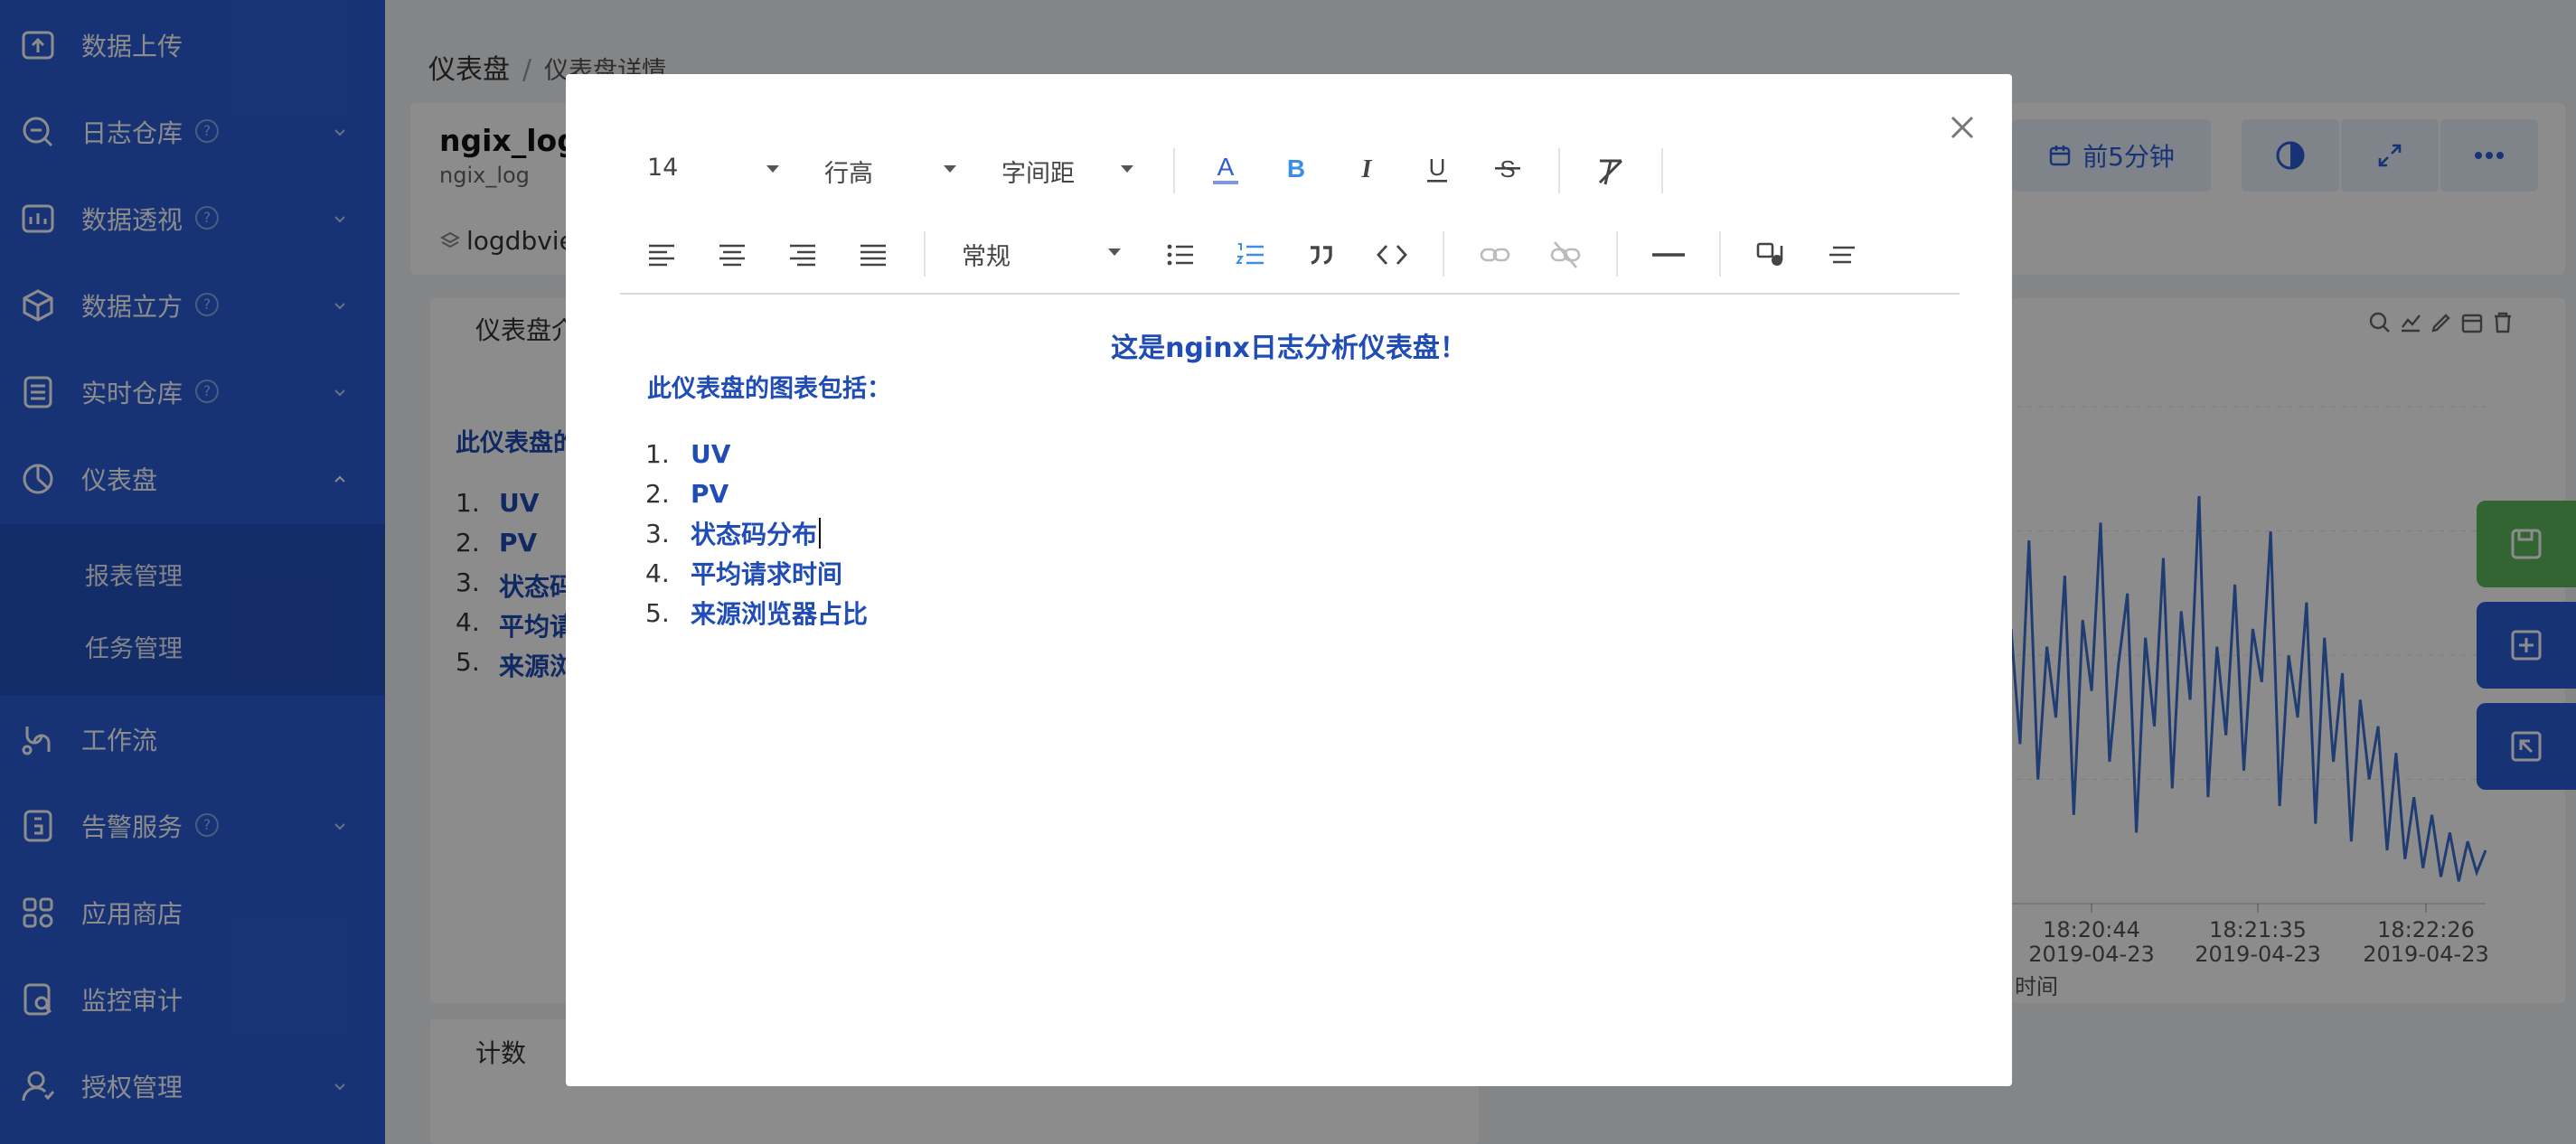 This screenshot has height=1144, width=2576. I want to click on list-item: 3. 状态码分布, so click(757, 533).